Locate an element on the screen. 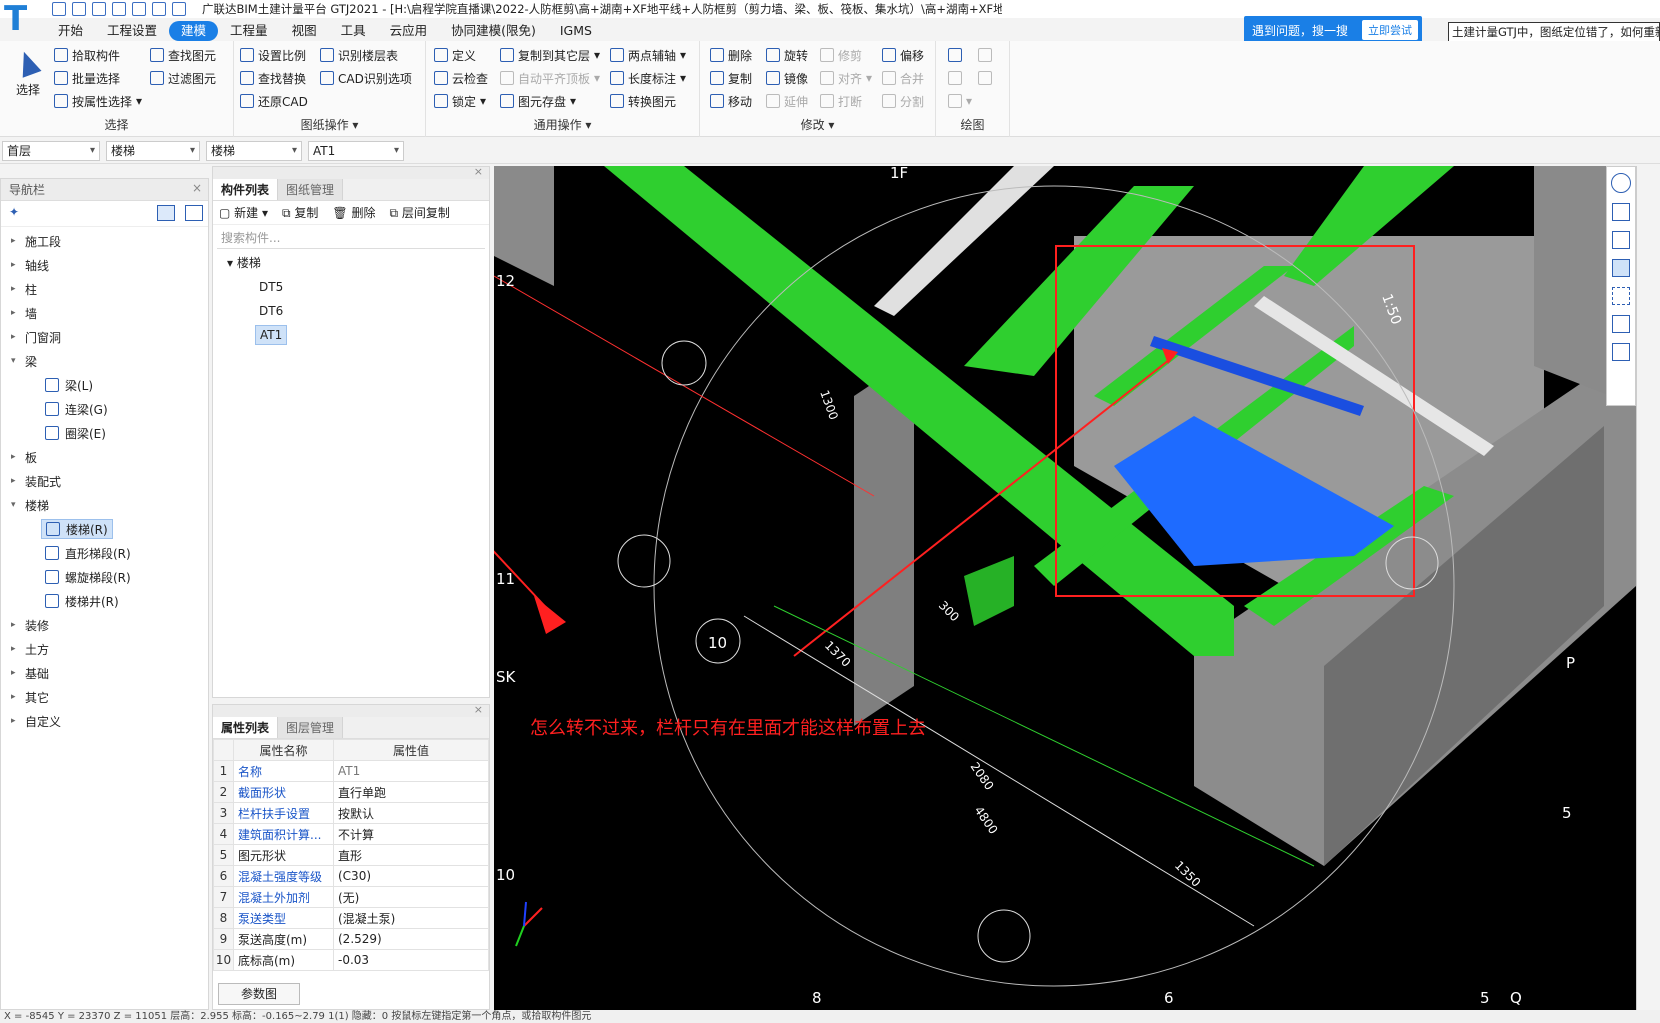  copy-between-floors-button: ⧉ 层间复制 is located at coordinates (420, 212).